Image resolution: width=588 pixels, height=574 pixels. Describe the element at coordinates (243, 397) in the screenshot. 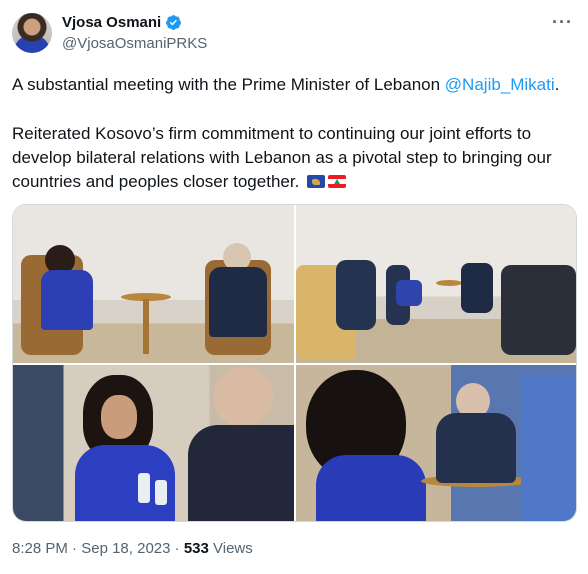

I see `person-head-shape` at that location.